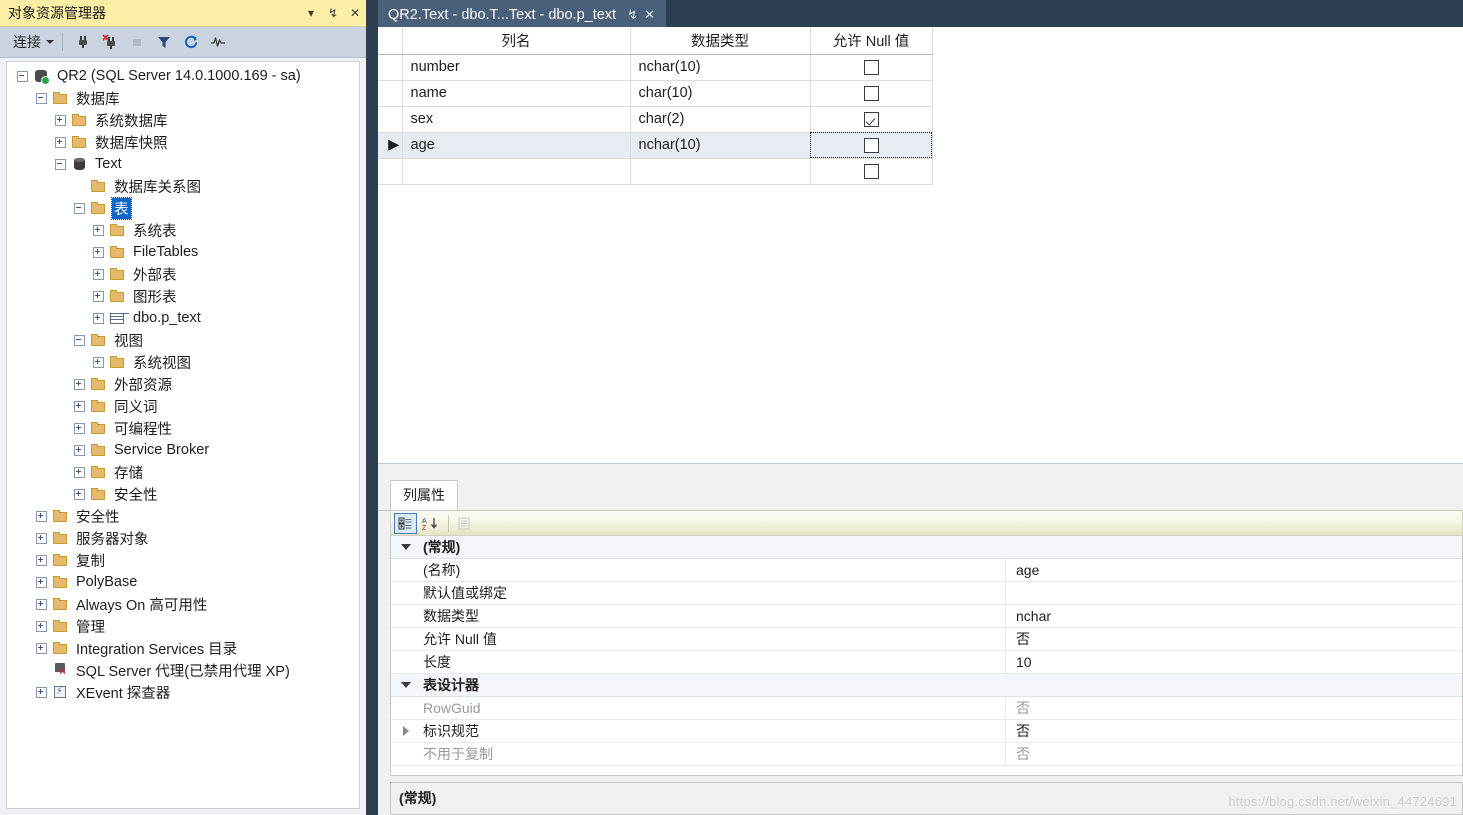 The height and width of the screenshot is (815, 1463). What do you see at coordinates (183, 76) in the screenshot?
I see `tree-item: QR2 (SQL Server 14.0.1000.169 - sa)` at bounding box center [183, 76].